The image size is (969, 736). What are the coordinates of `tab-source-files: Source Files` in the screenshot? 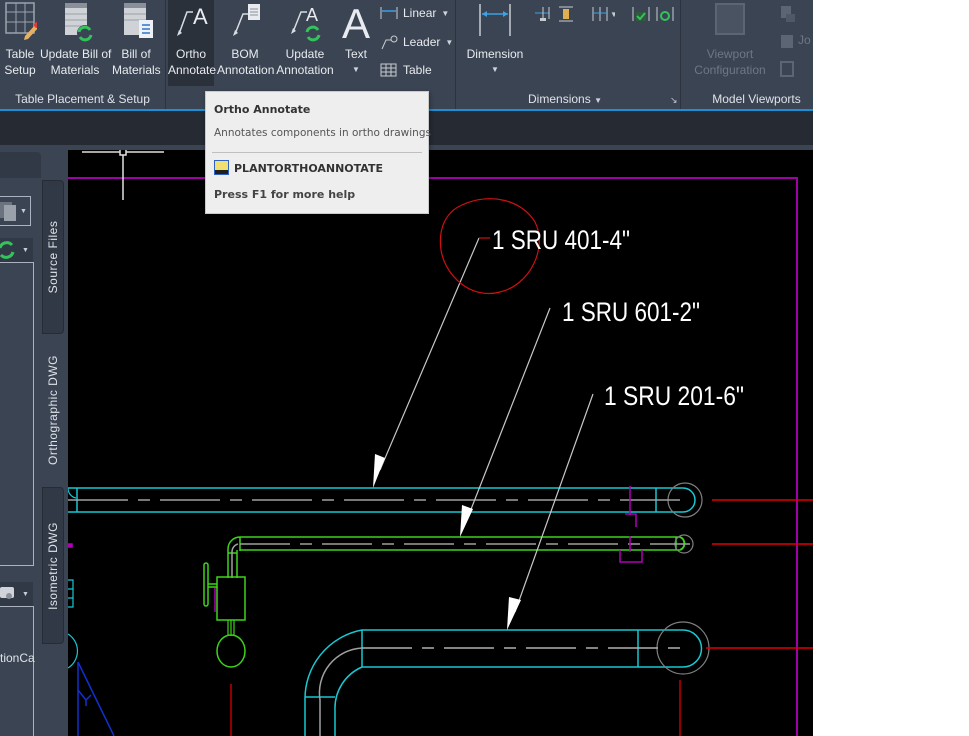 It's located at (53, 257).